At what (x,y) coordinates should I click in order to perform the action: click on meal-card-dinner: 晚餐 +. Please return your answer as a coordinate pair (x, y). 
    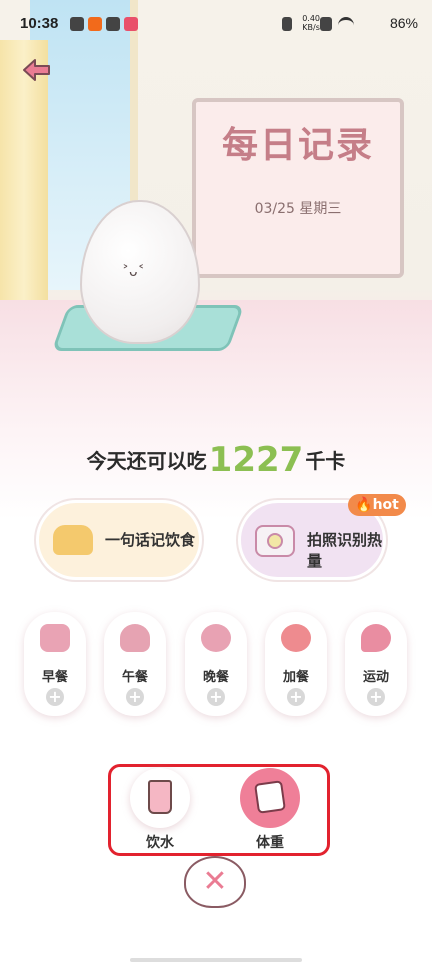
    Looking at the image, I should click on (216, 664).